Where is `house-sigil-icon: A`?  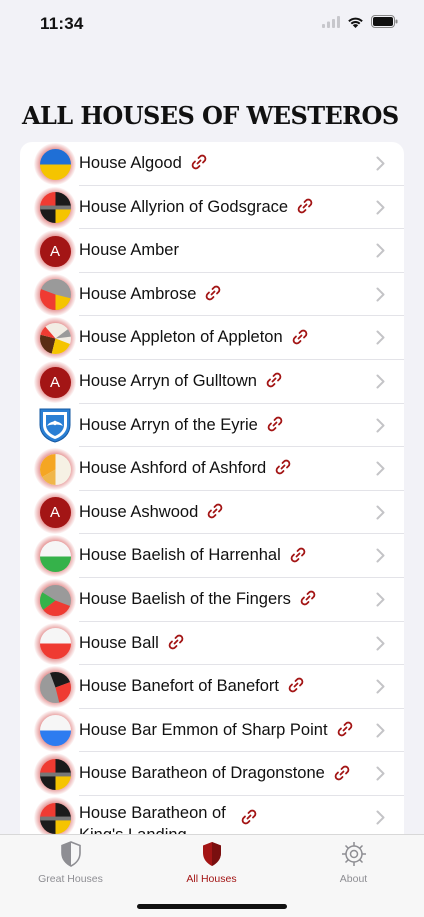
house-sigil-icon: A is located at coordinates (55, 382).